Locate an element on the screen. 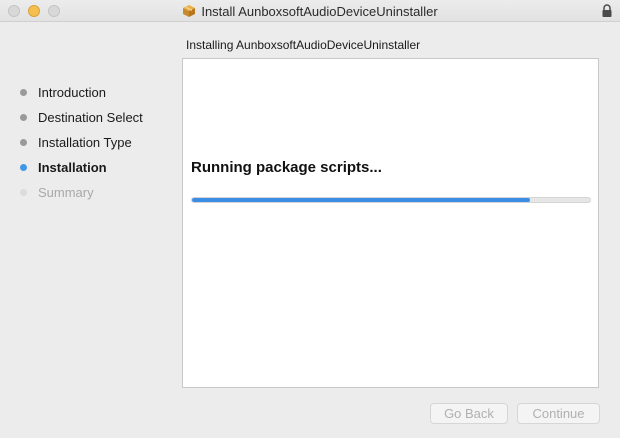 The image size is (620, 438). step-label: Installation Type is located at coordinates (85, 142).